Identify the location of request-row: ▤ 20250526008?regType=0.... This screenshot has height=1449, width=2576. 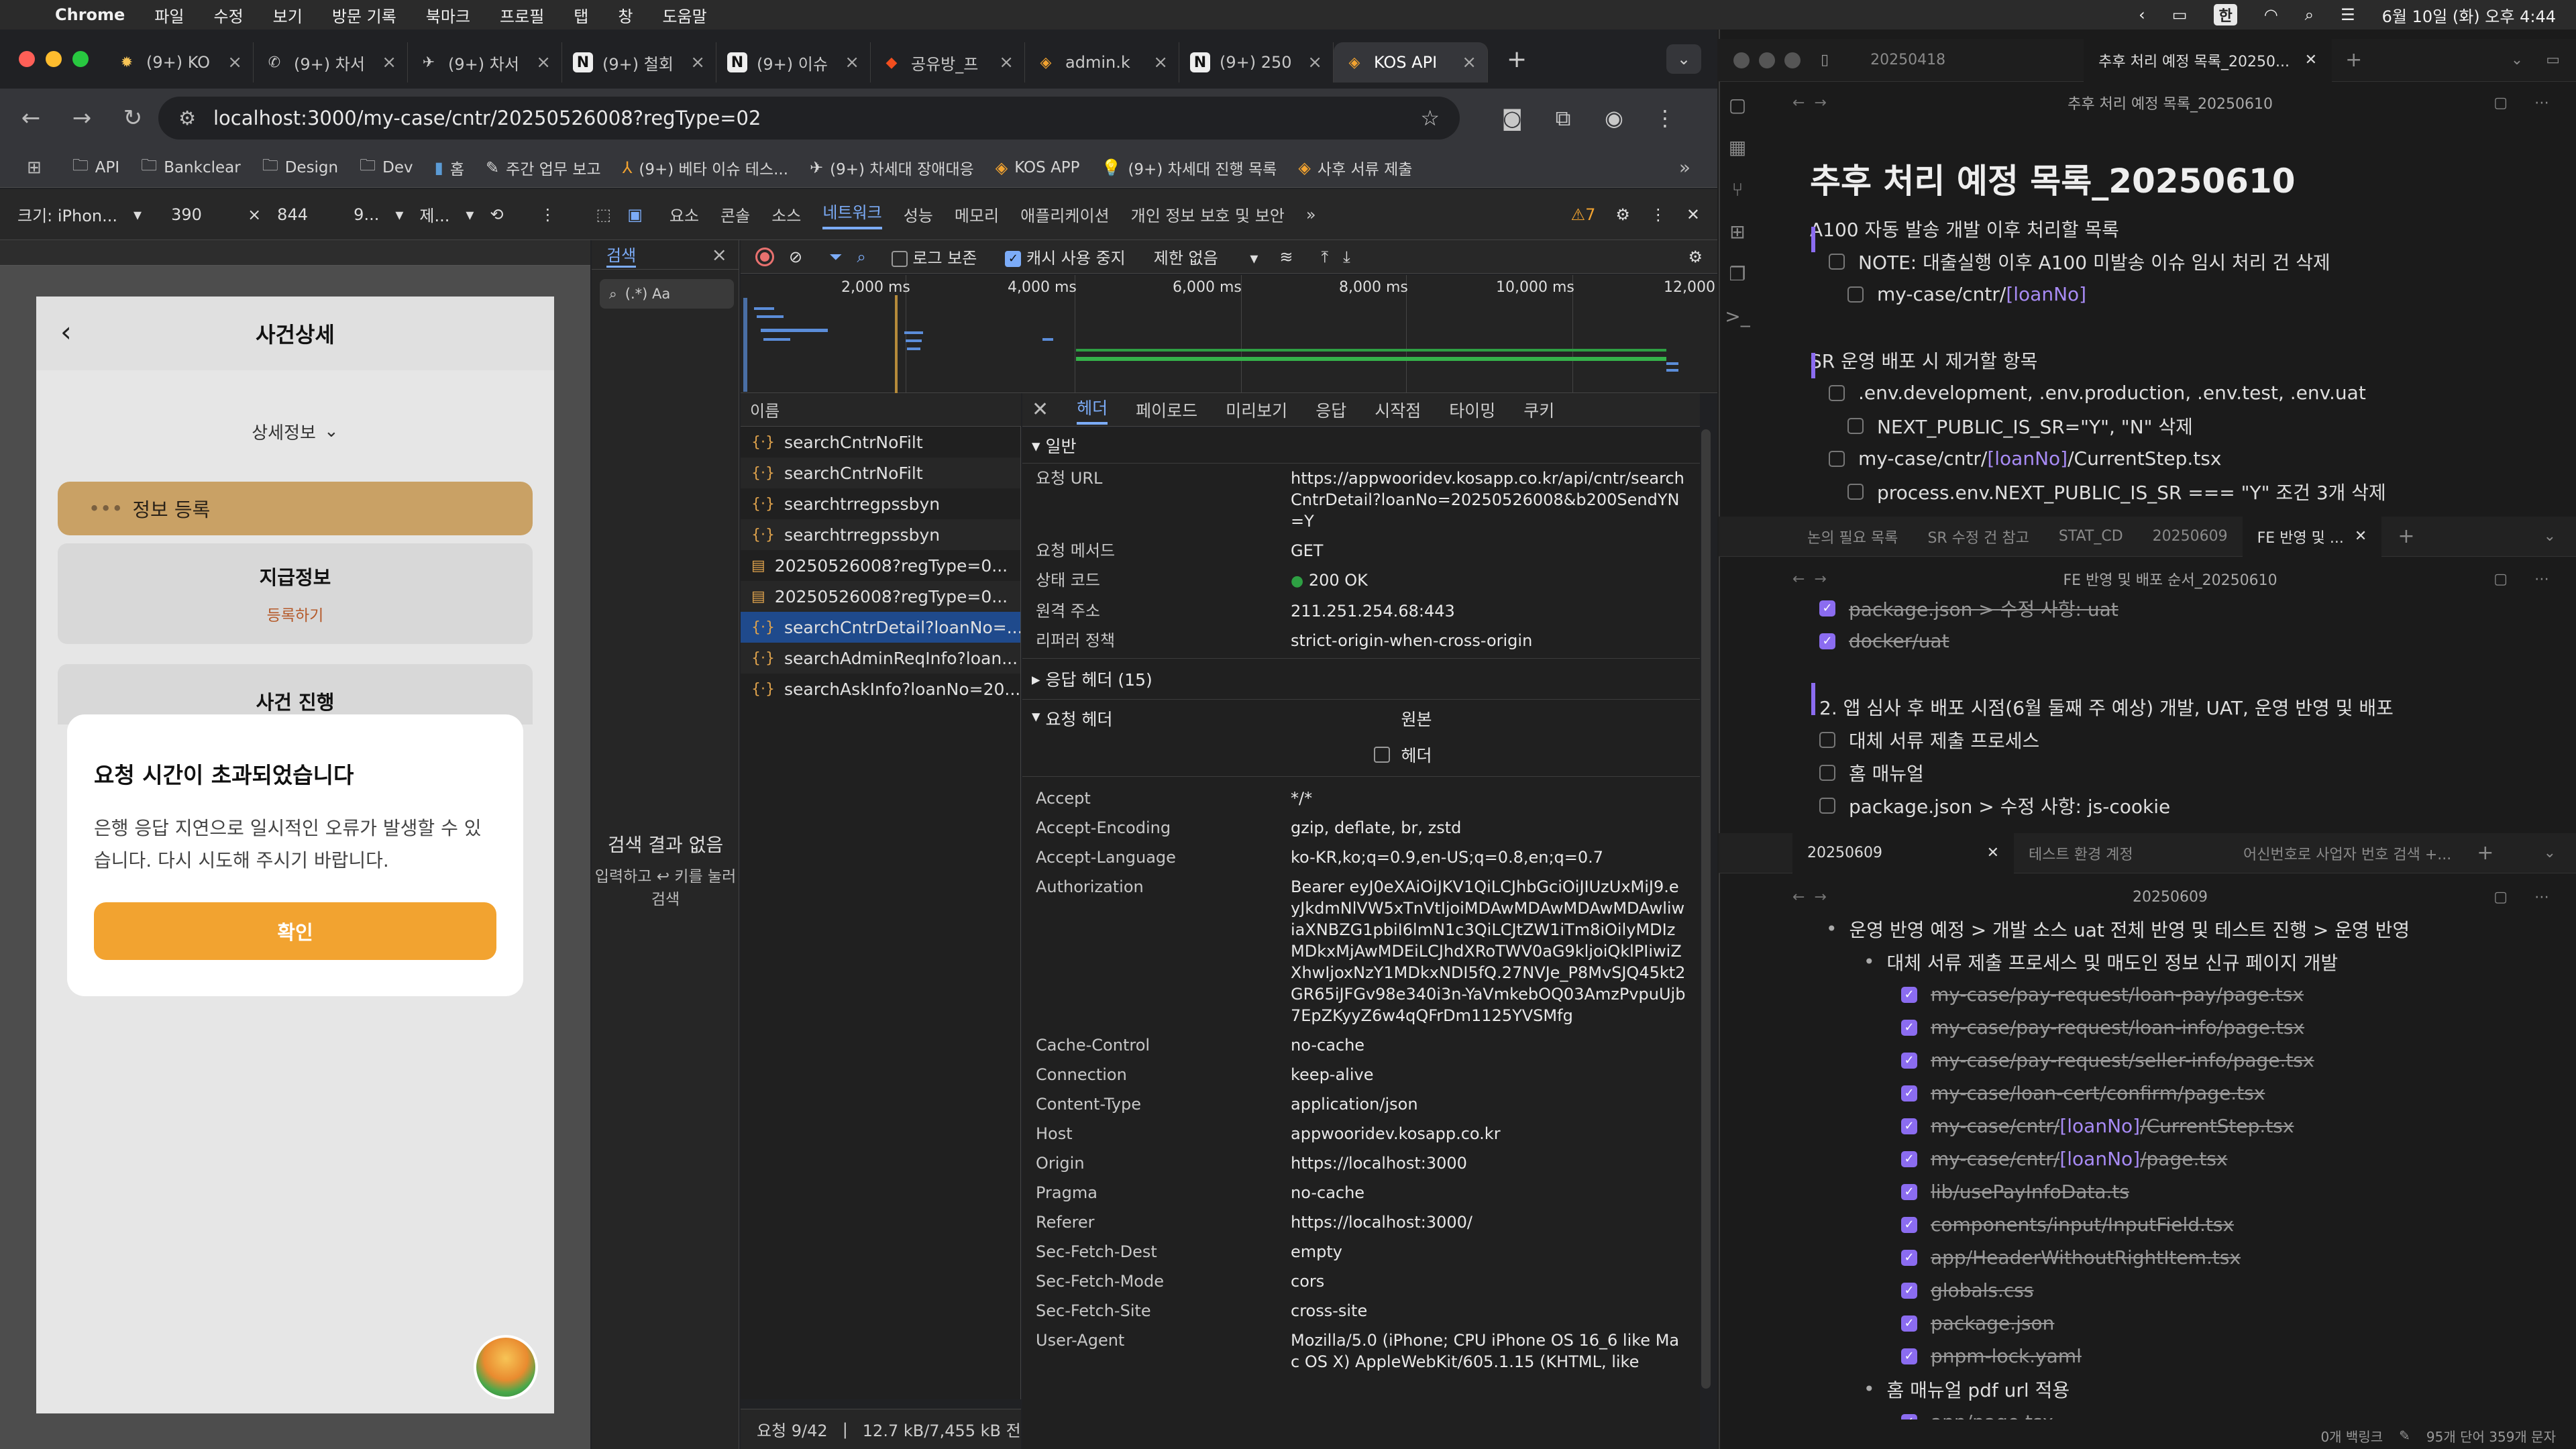
(880, 565).